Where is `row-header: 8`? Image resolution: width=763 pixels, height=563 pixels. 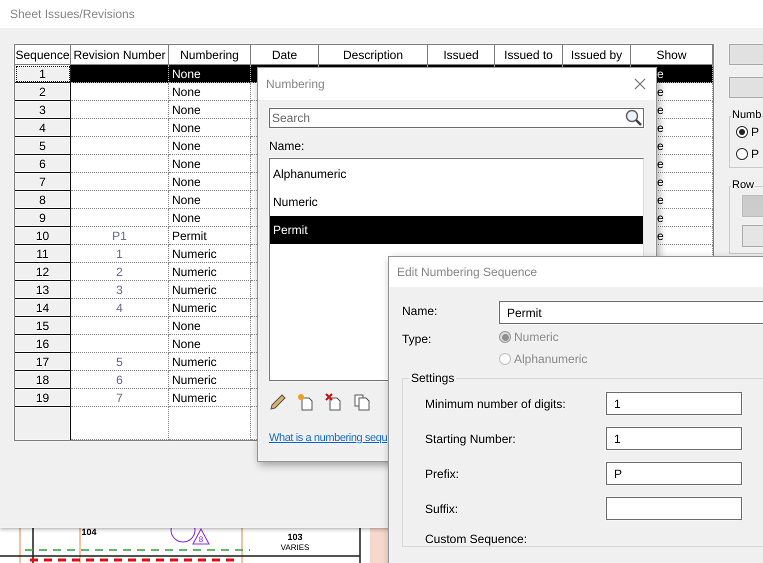 row-header: 8 is located at coordinates (43, 200).